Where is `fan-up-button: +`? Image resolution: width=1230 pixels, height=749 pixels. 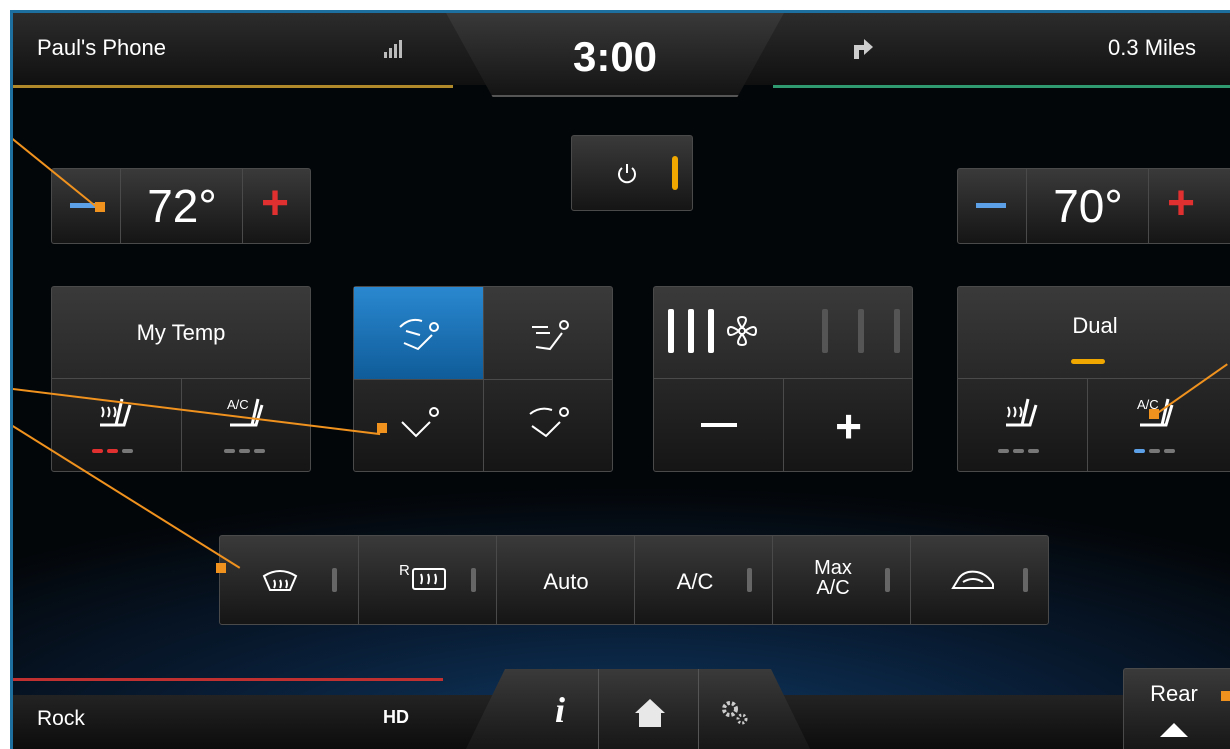 fan-up-button: + is located at coordinates (847, 425).